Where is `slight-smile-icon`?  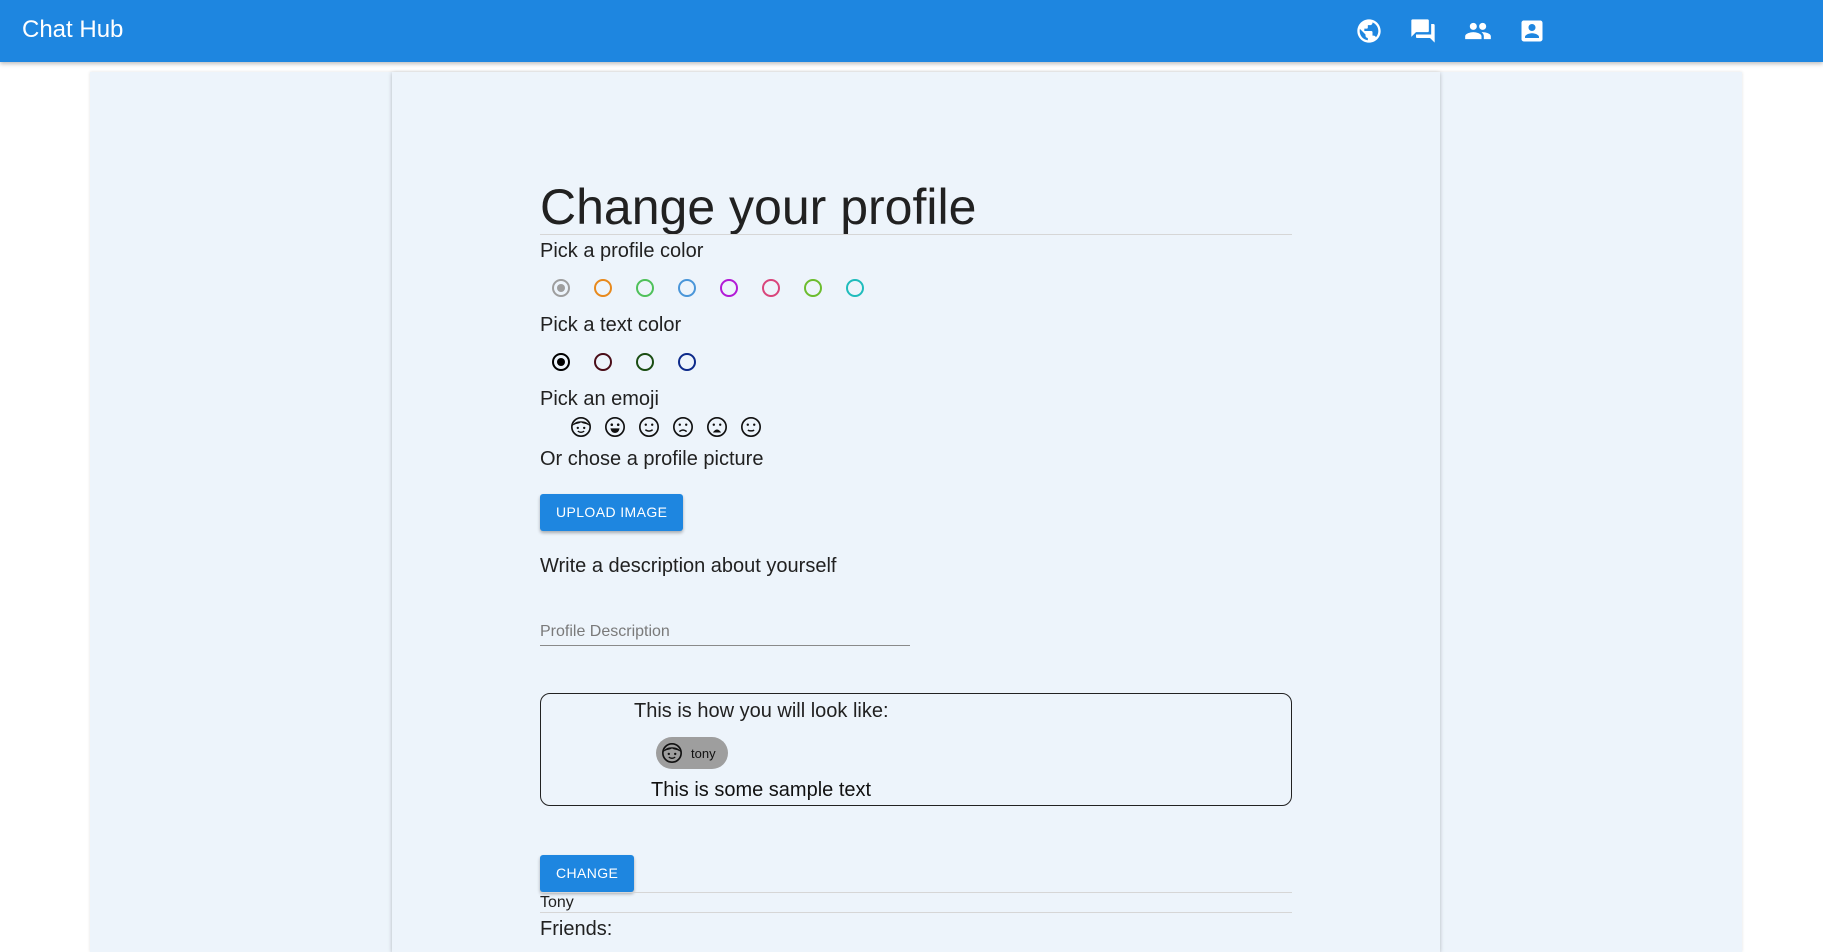 slight-smile-icon is located at coordinates (649, 427).